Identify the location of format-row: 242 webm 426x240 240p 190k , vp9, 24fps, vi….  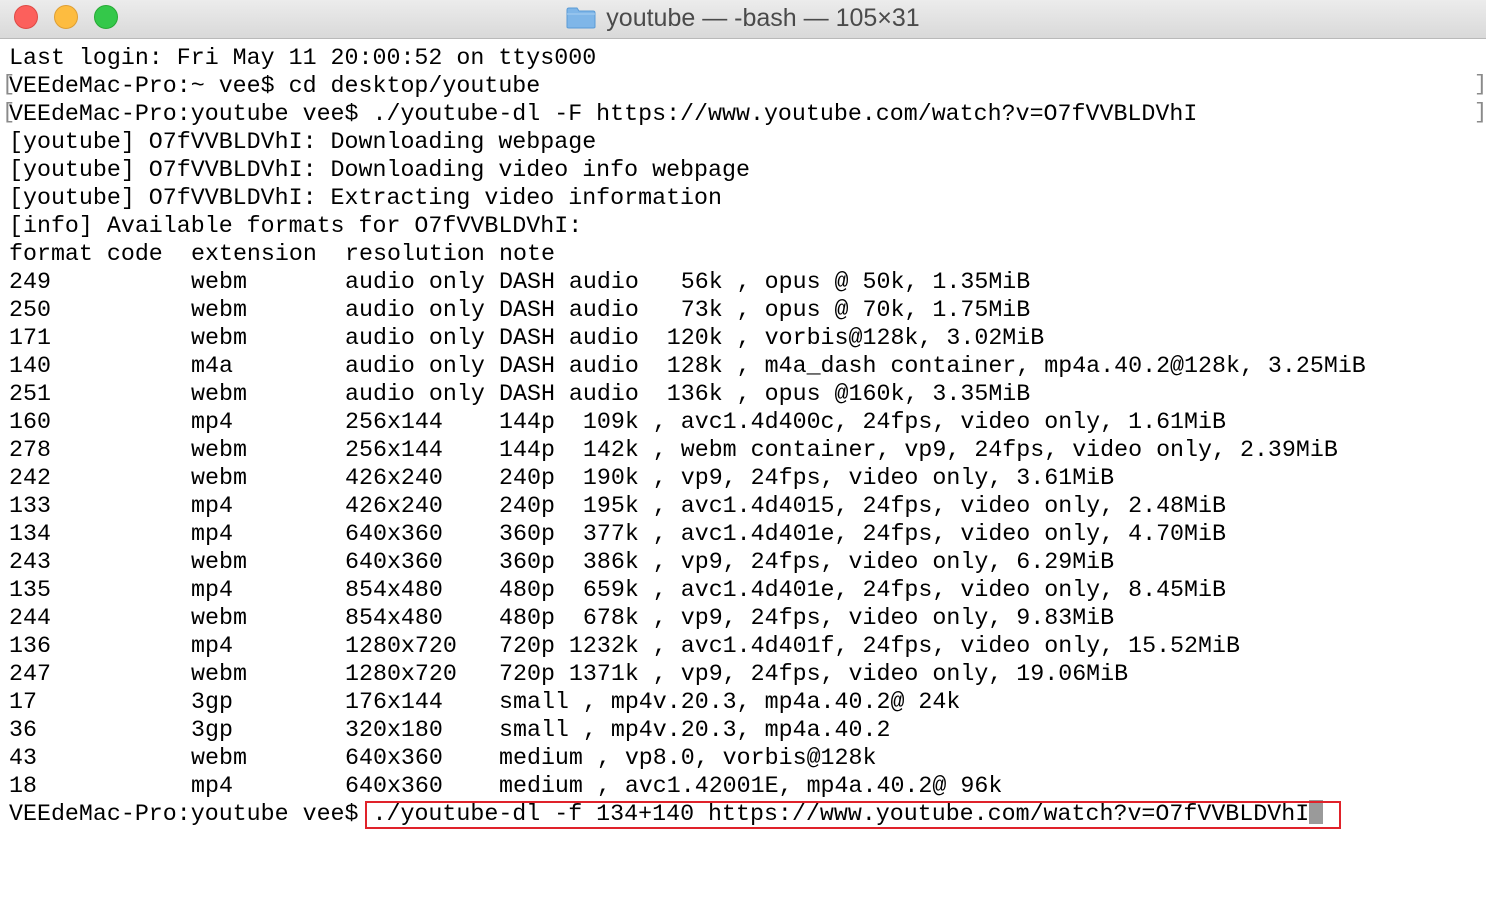
(744, 478).